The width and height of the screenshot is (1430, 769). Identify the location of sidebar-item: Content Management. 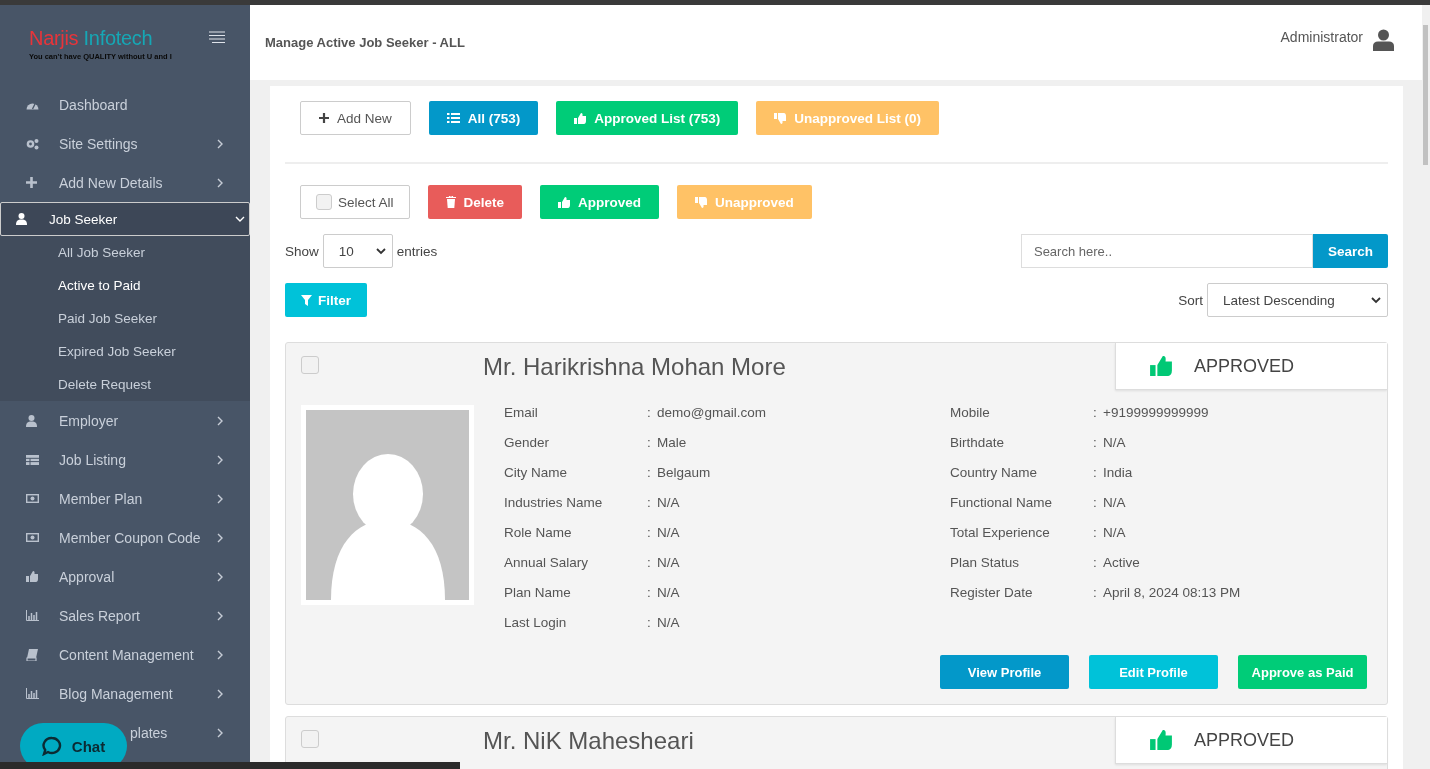
(125, 654).